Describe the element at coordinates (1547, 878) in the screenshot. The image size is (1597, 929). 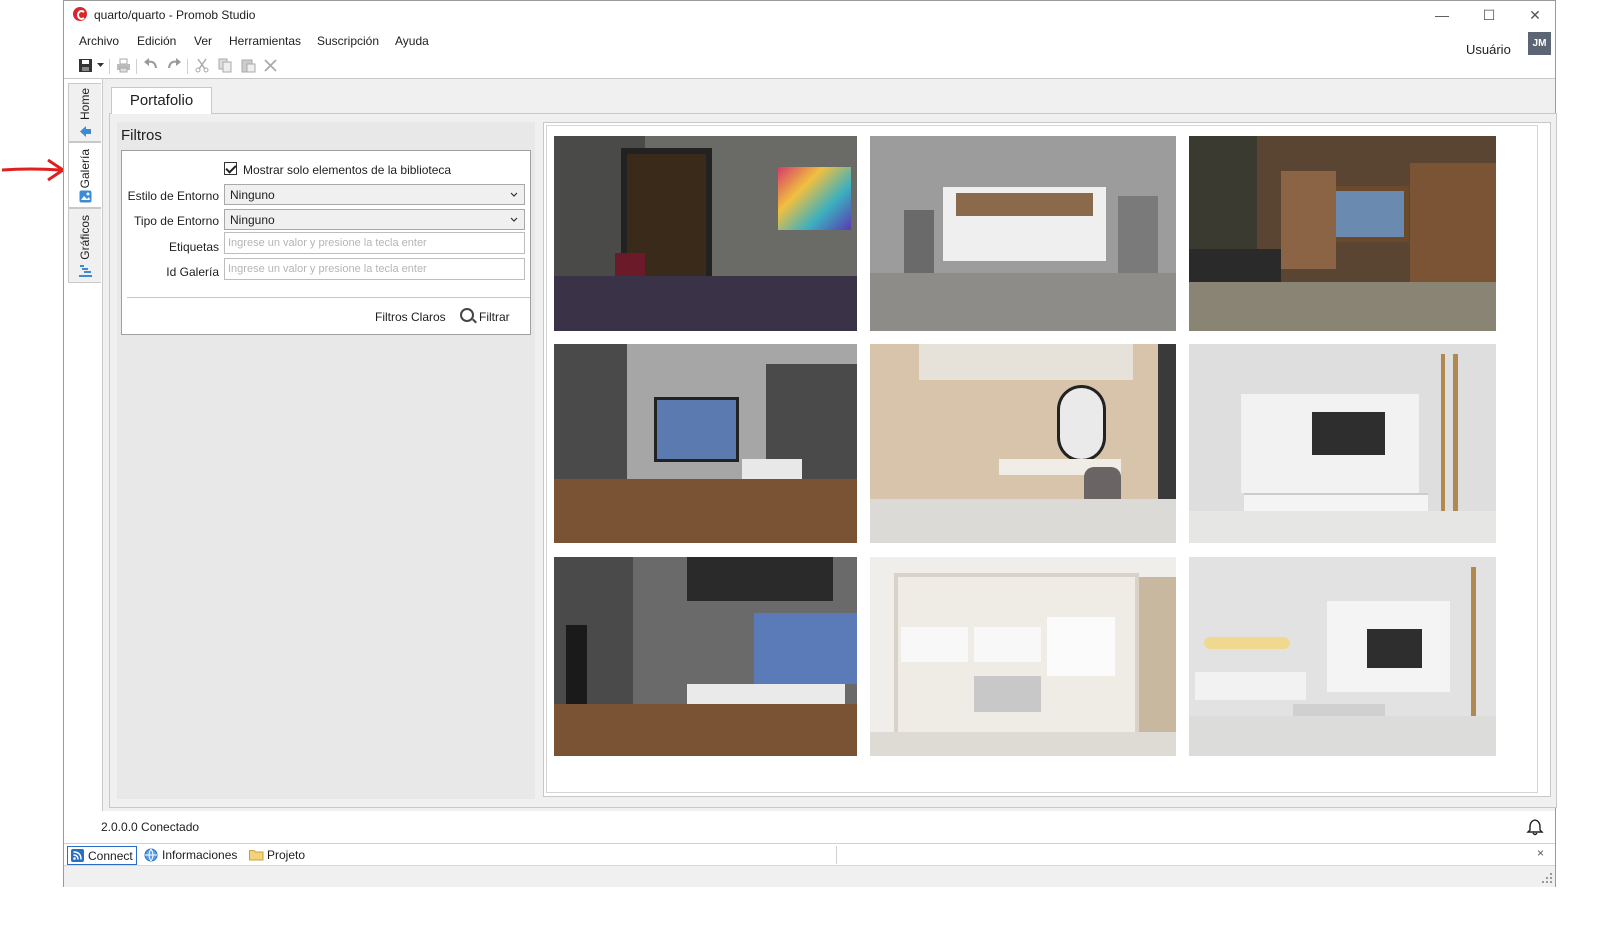
I see `resize-grip-icon` at that location.